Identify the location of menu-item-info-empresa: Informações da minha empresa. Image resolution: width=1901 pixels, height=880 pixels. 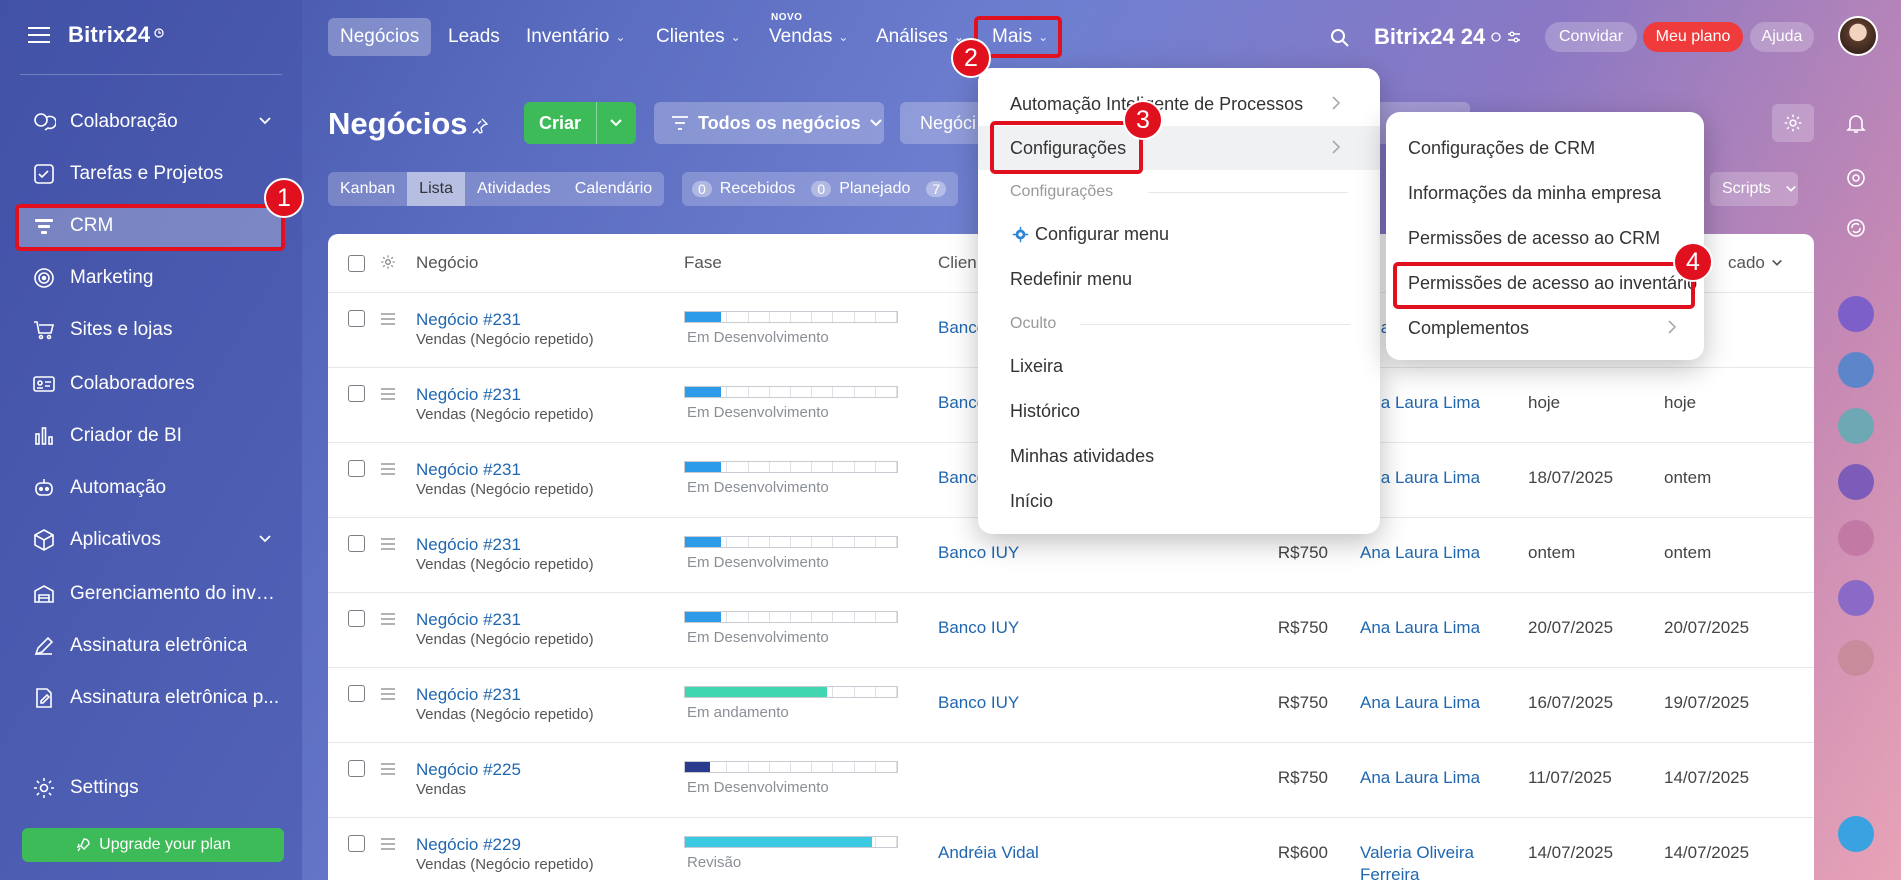
(1545, 193).